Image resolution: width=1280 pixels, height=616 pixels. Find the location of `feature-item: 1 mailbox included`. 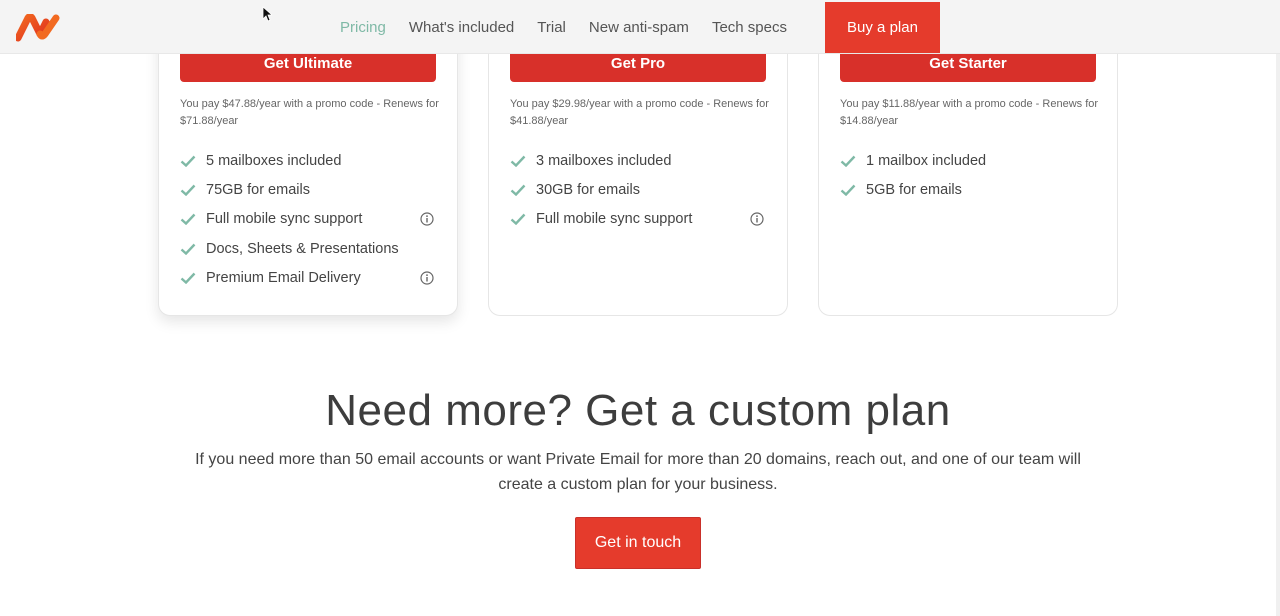

feature-item: 1 mailbox included is located at coordinates (970, 160).